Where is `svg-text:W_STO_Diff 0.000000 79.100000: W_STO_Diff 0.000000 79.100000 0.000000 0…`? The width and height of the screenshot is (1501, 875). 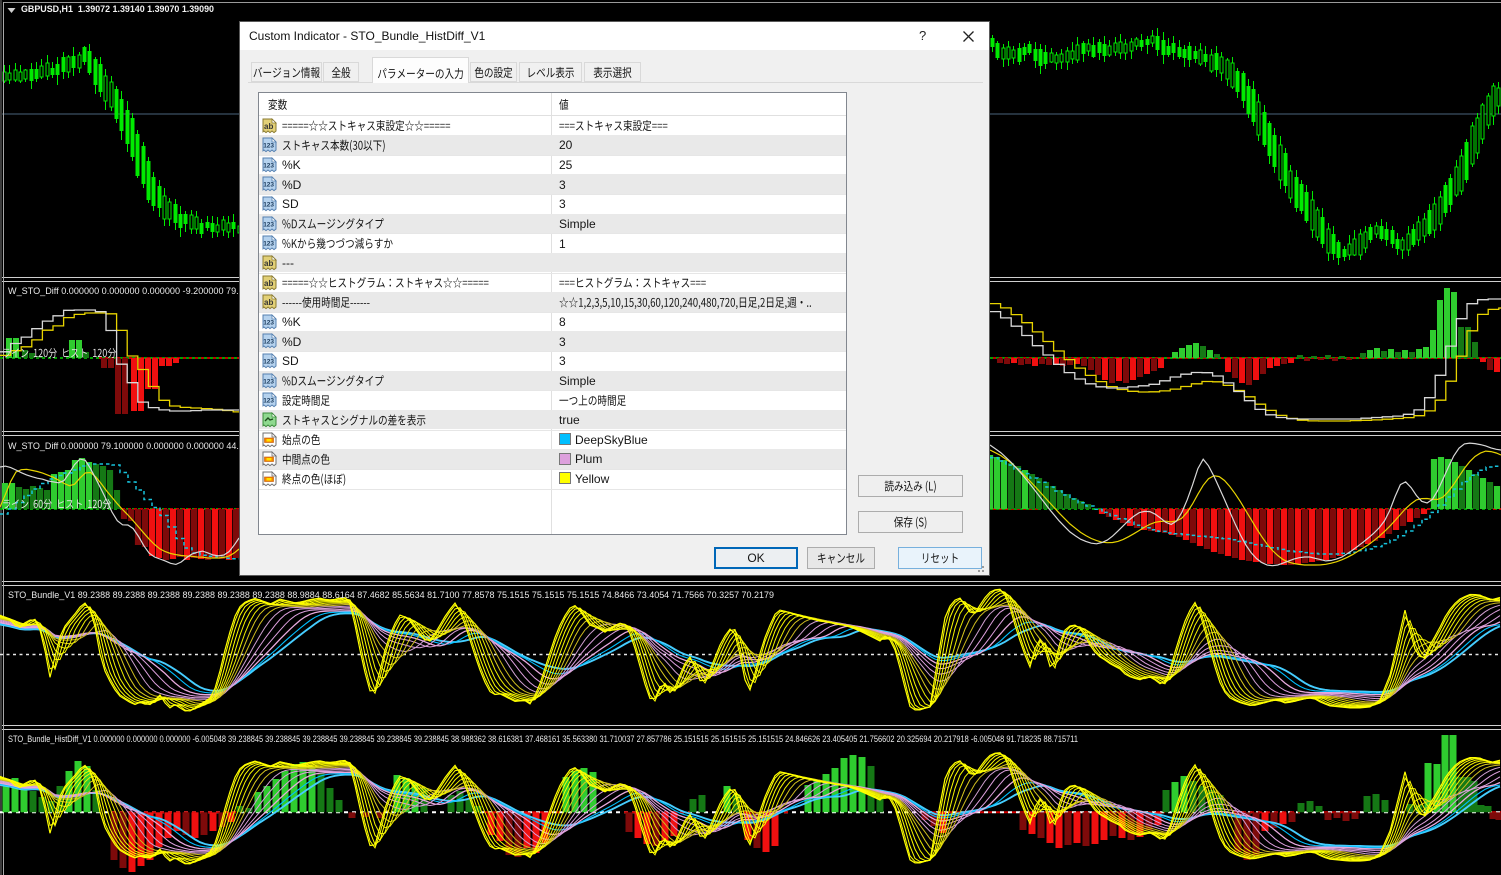
svg-text:W_STO_Diff 0.000000 79.100000: W_STO_Diff 0.000000 79.100000 0.000000 0… is located at coordinates (138, 446).